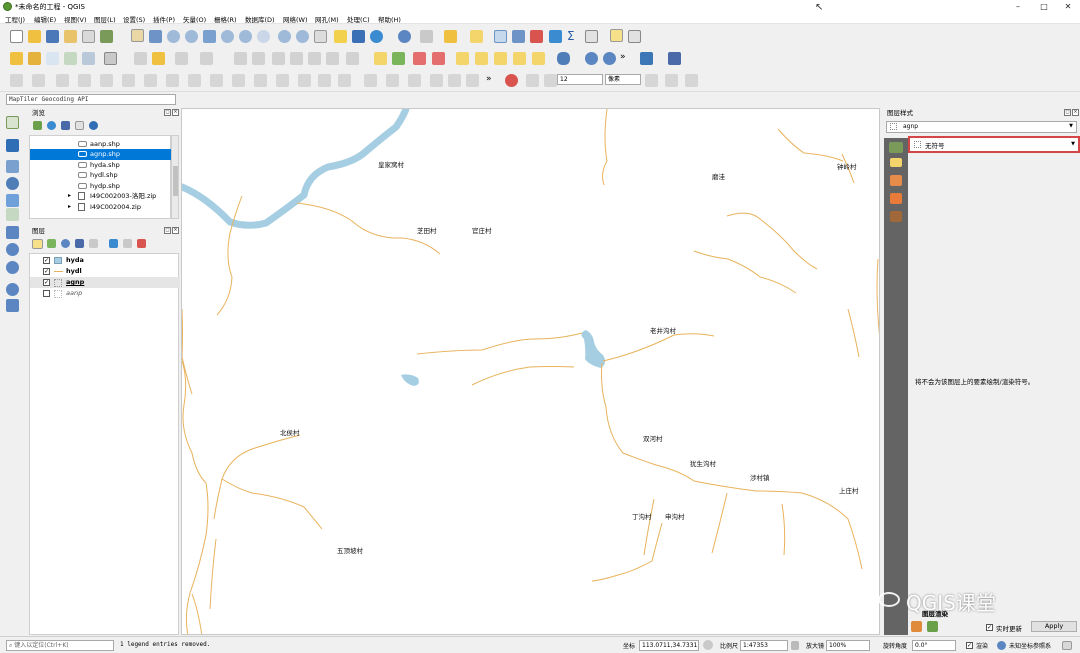  I want to click on statistics-icon, so click(555, 36).